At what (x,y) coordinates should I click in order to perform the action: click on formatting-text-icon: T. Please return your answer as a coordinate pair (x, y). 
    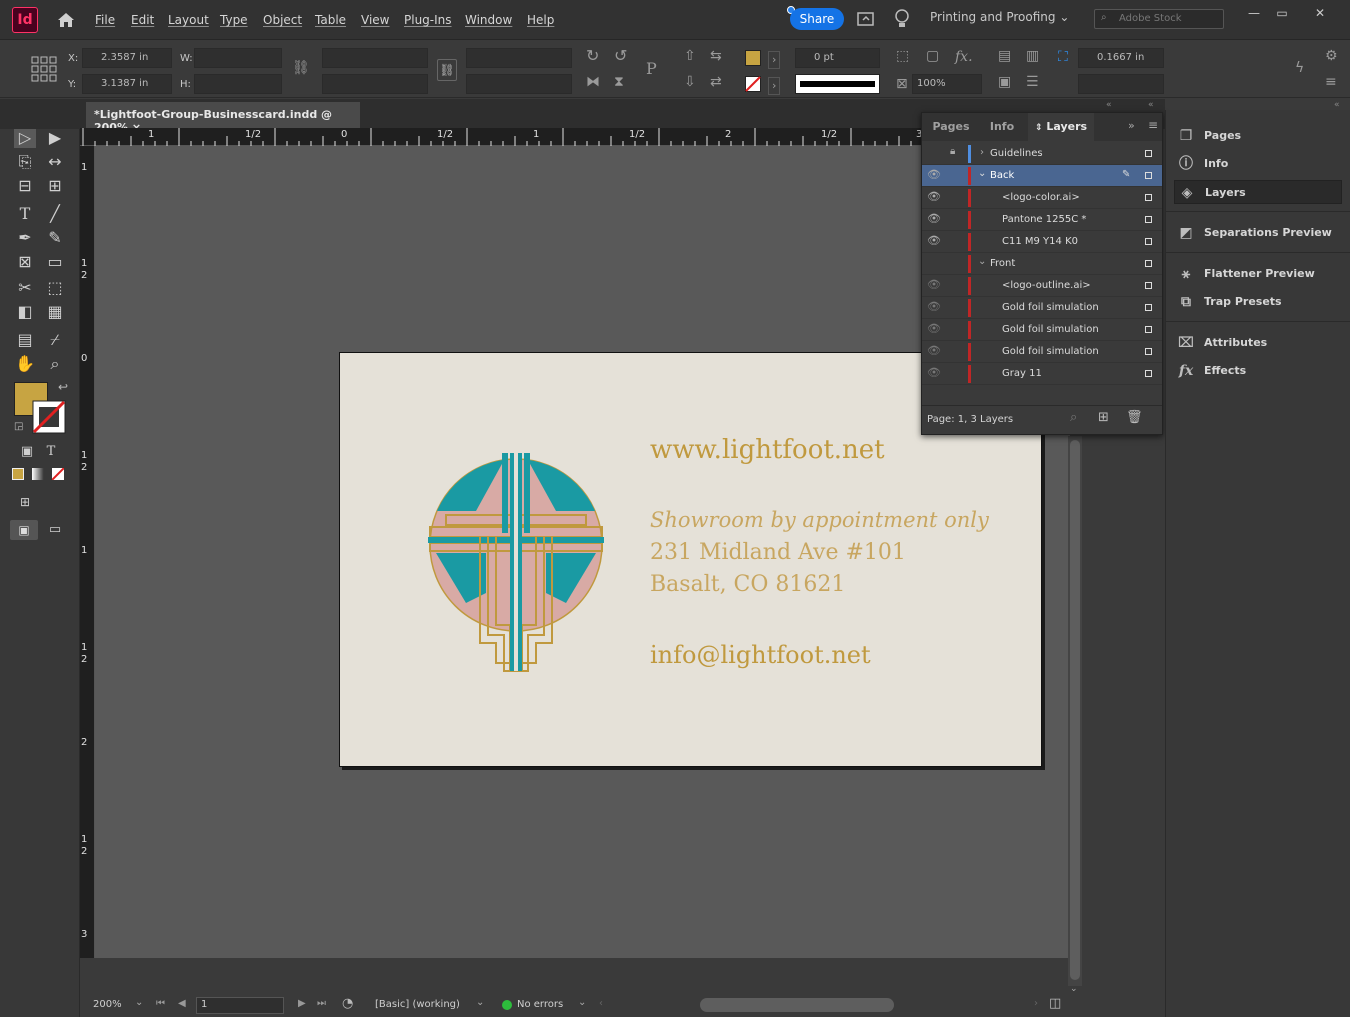
    Looking at the image, I should click on (51, 452).